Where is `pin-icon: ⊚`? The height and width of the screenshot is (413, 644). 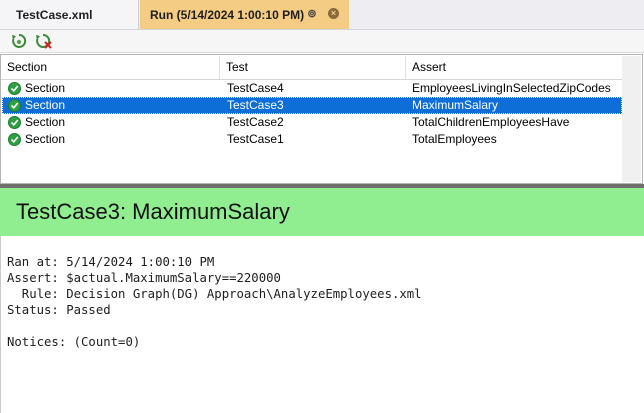 pin-icon: ⊚ is located at coordinates (312, 14).